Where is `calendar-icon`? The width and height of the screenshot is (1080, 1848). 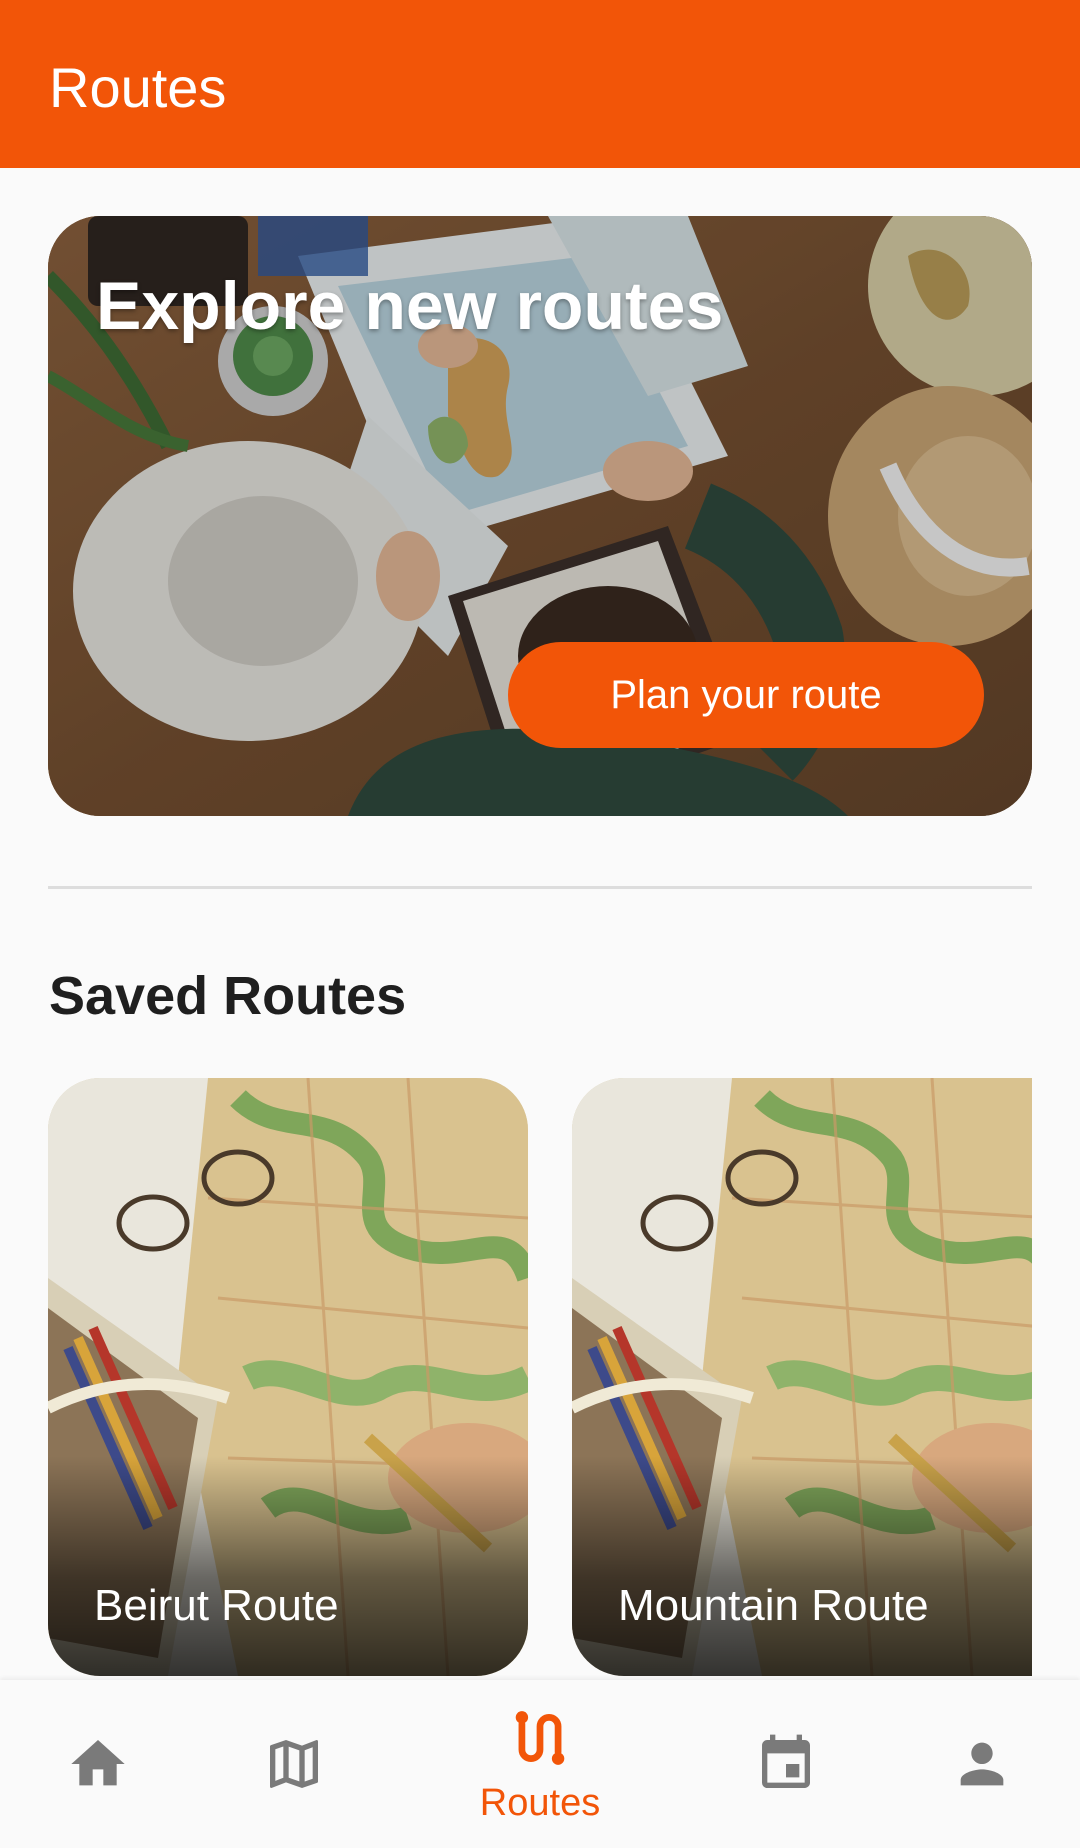
calendar-icon is located at coordinates (786, 1761).